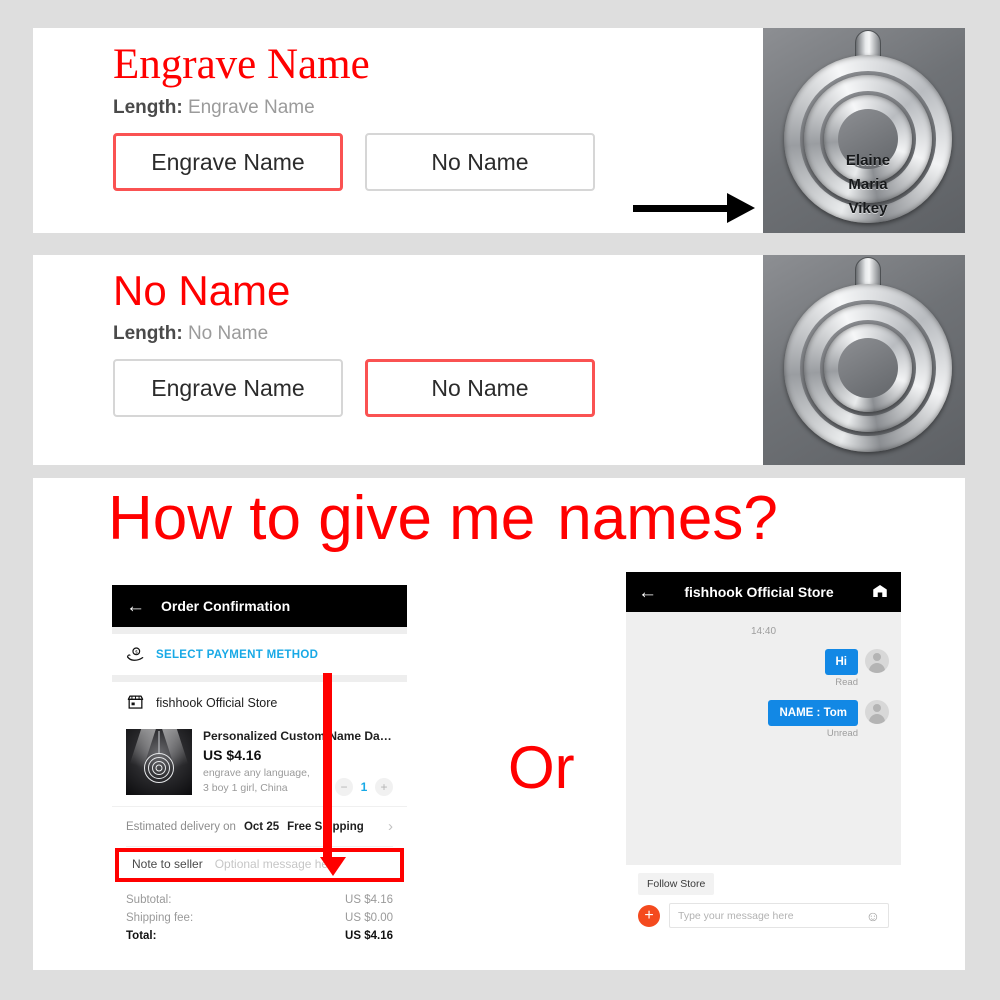  Describe the element at coordinates (763, 631) in the screenshot. I see `chat-timestamp: 14:40` at that location.